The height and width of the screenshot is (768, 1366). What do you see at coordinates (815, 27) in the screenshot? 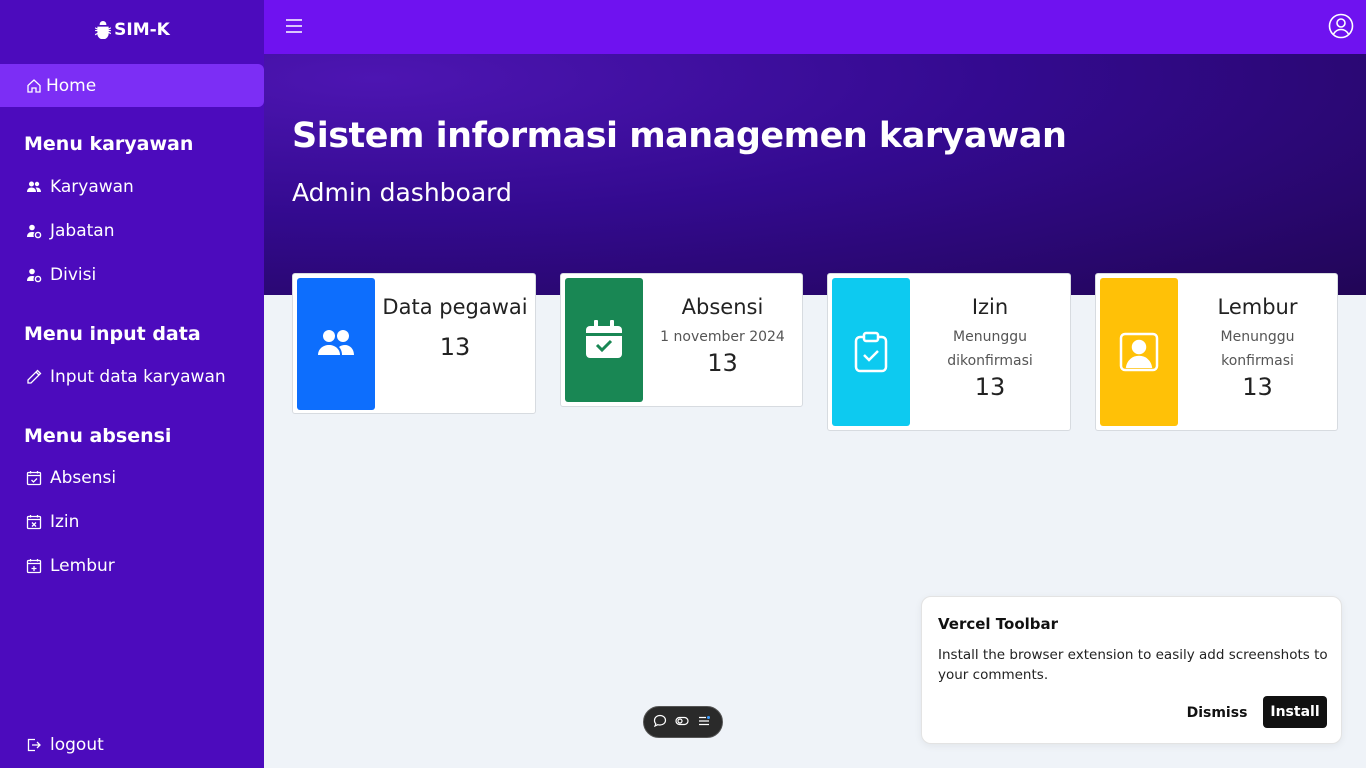
I see `topbar` at bounding box center [815, 27].